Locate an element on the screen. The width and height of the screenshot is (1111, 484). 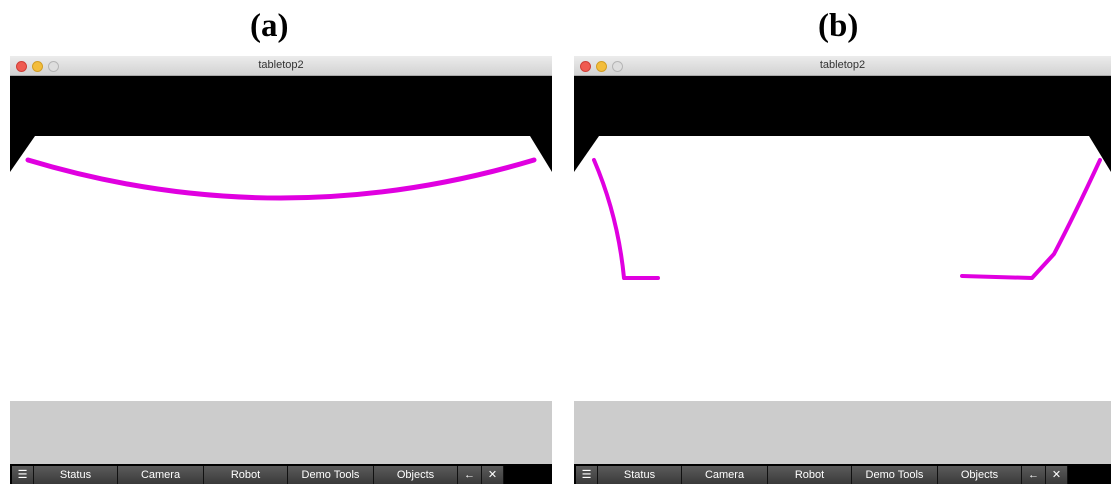
panel-label-b: (b) is located at coordinates (838, 26).